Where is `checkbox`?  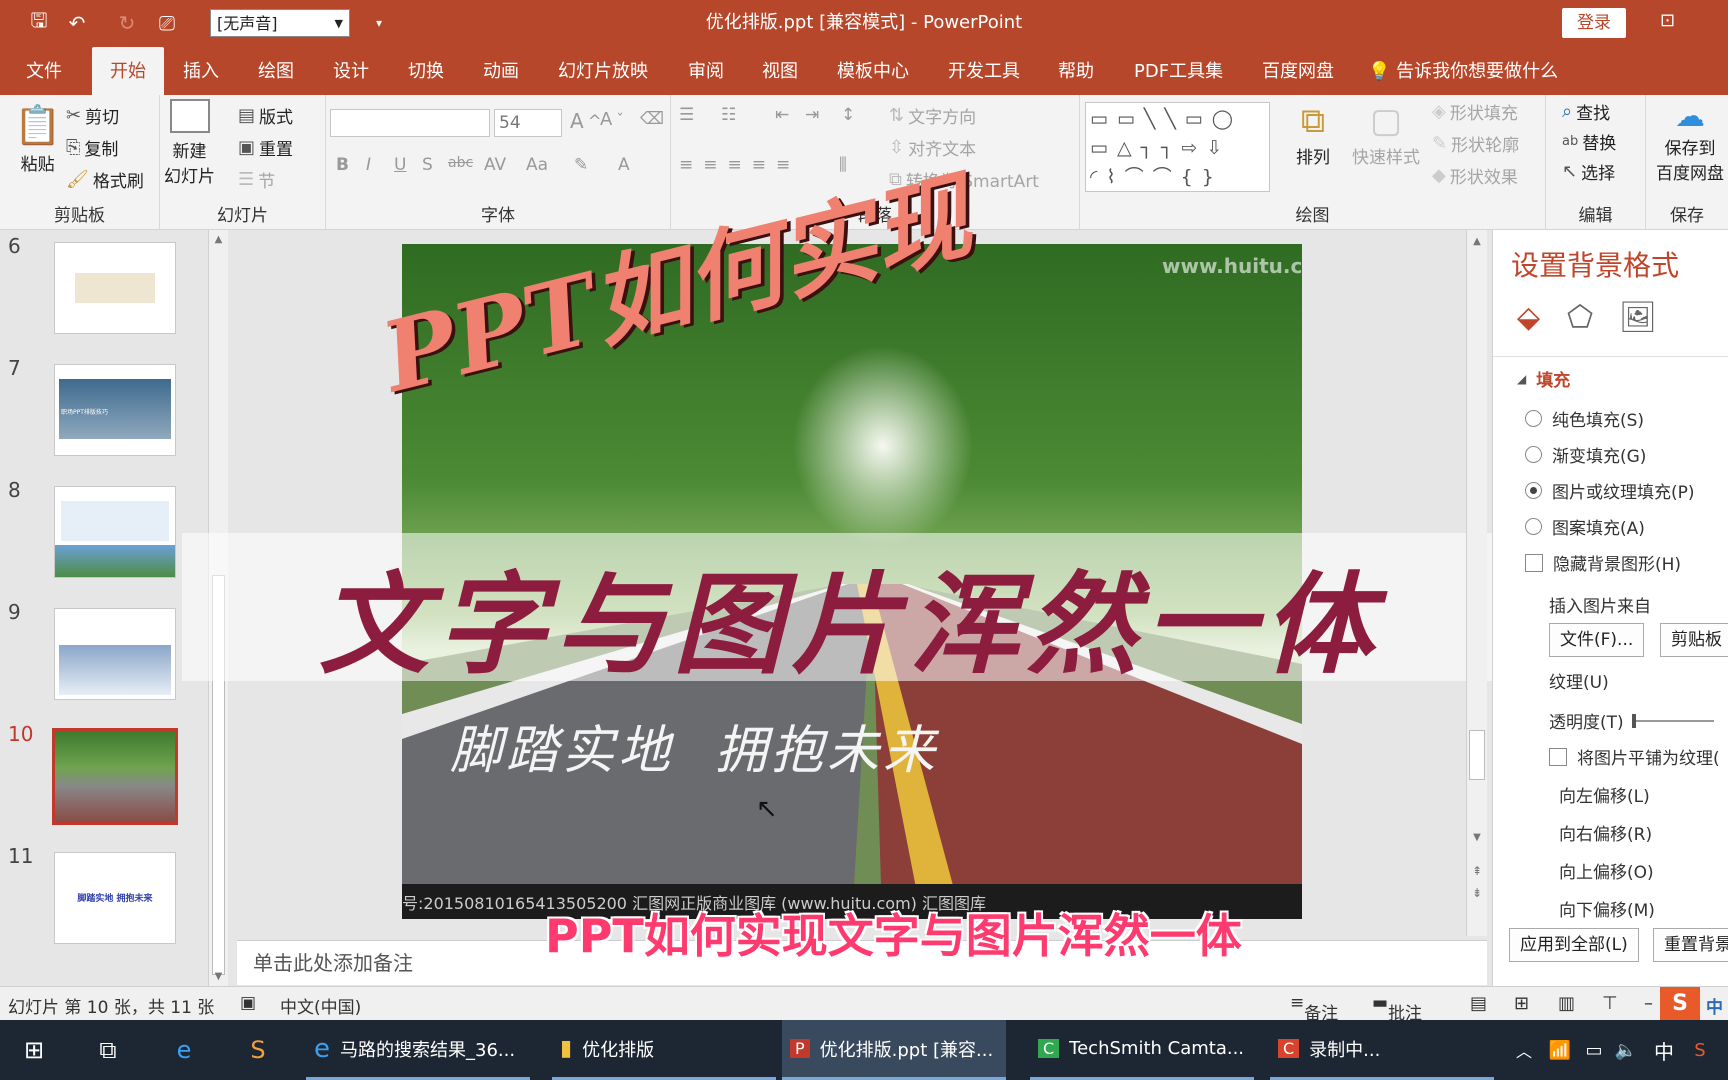 checkbox is located at coordinates (1534, 562).